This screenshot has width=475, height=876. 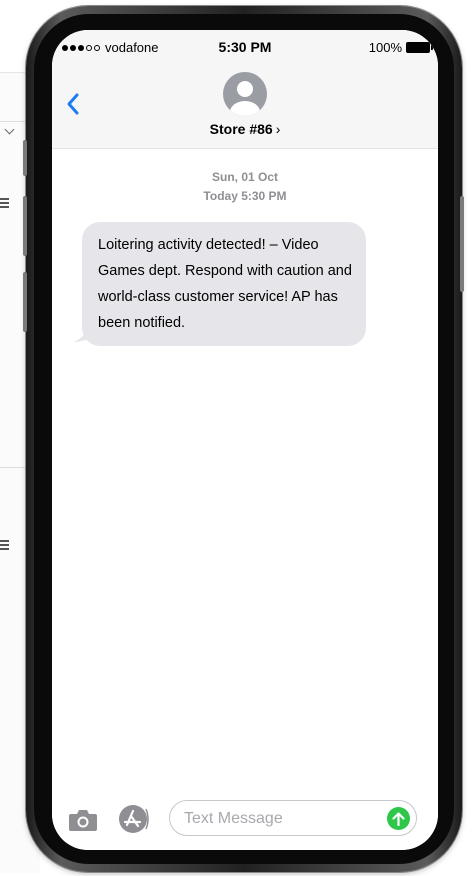 I want to click on camera-button, so click(x=83, y=820).